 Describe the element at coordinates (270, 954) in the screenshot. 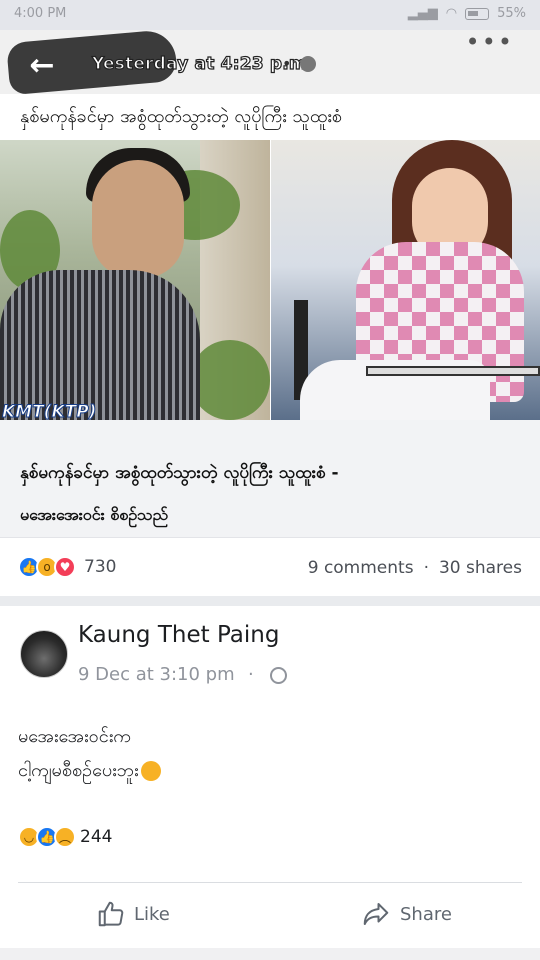

I see `bottom-strip` at that location.